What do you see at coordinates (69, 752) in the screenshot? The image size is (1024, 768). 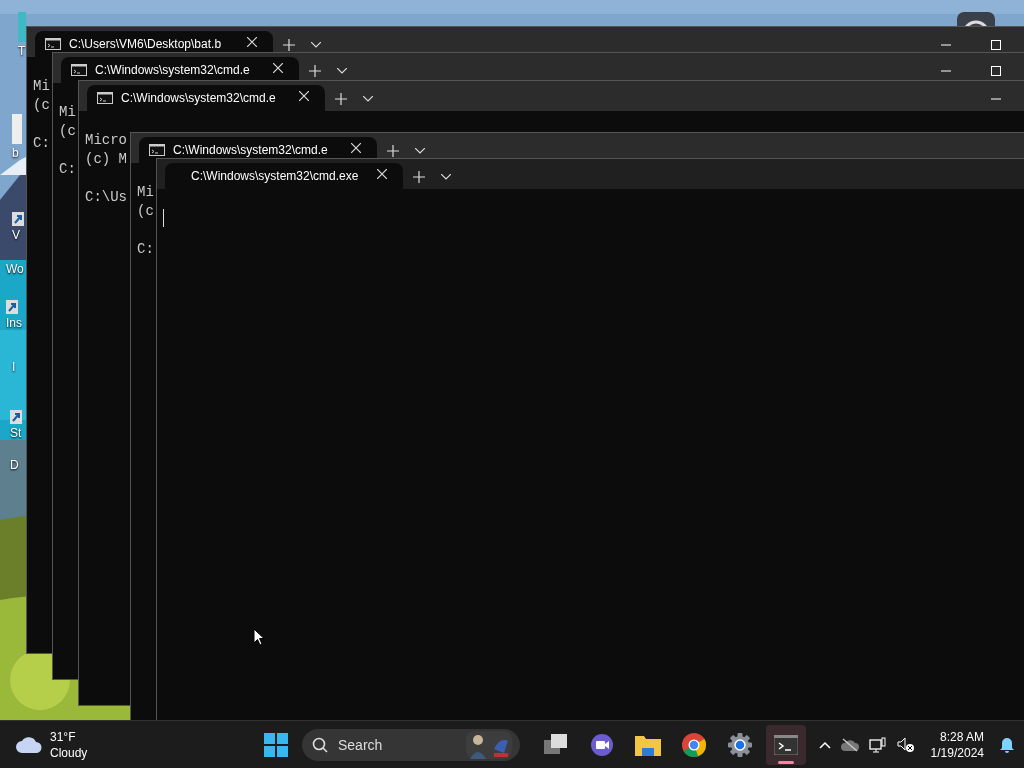 I see `weather-condition: Cloudy` at bounding box center [69, 752].